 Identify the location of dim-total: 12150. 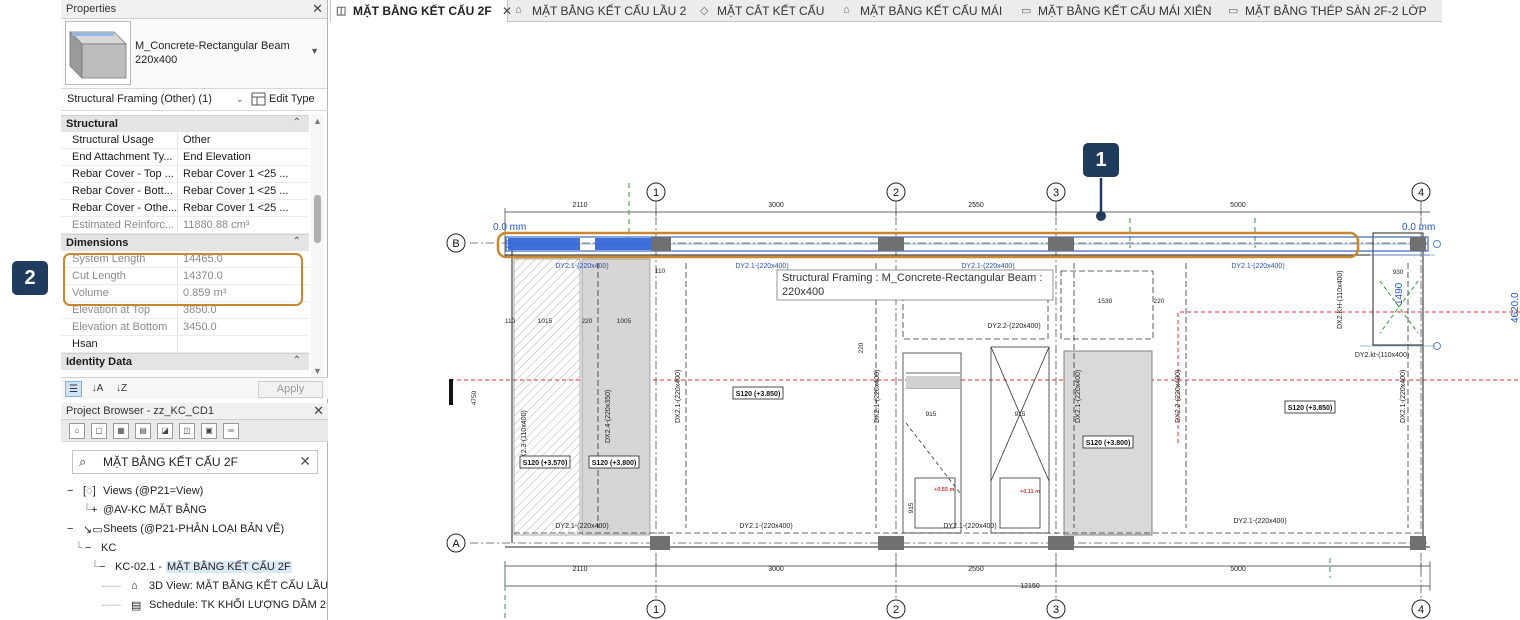
(1030, 586).